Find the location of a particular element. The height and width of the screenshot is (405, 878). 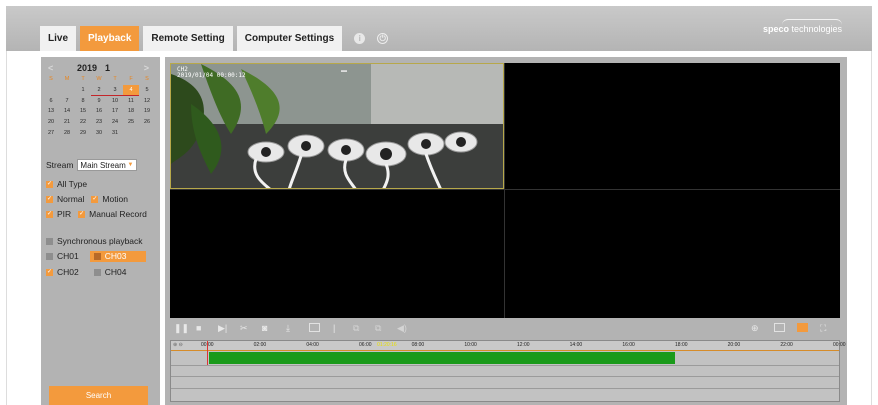

manual-record-checkbox: ✓ is located at coordinates (82, 214).